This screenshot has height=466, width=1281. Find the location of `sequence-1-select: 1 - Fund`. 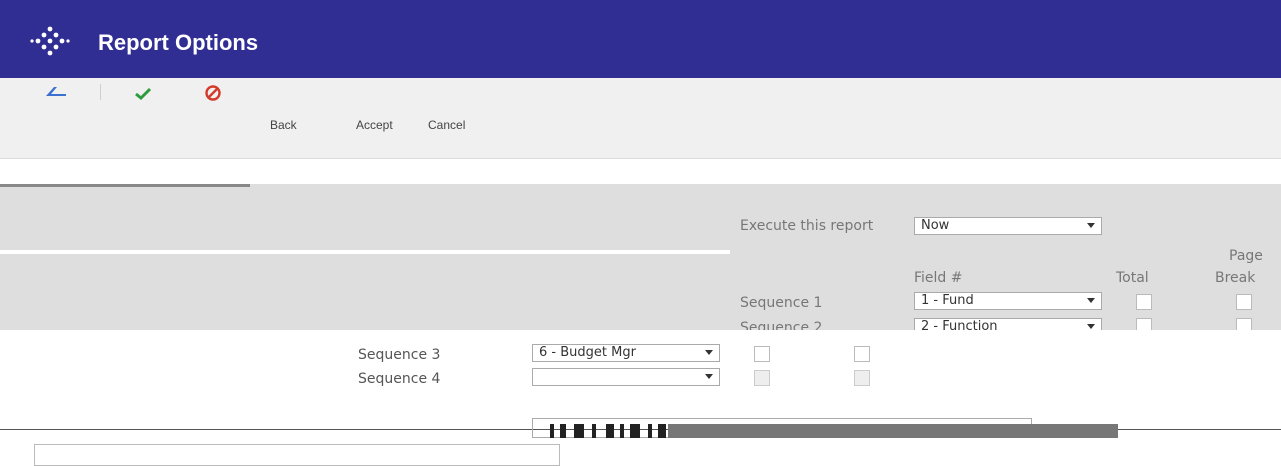

sequence-1-select: 1 - Fund is located at coordinates (1008, 301).